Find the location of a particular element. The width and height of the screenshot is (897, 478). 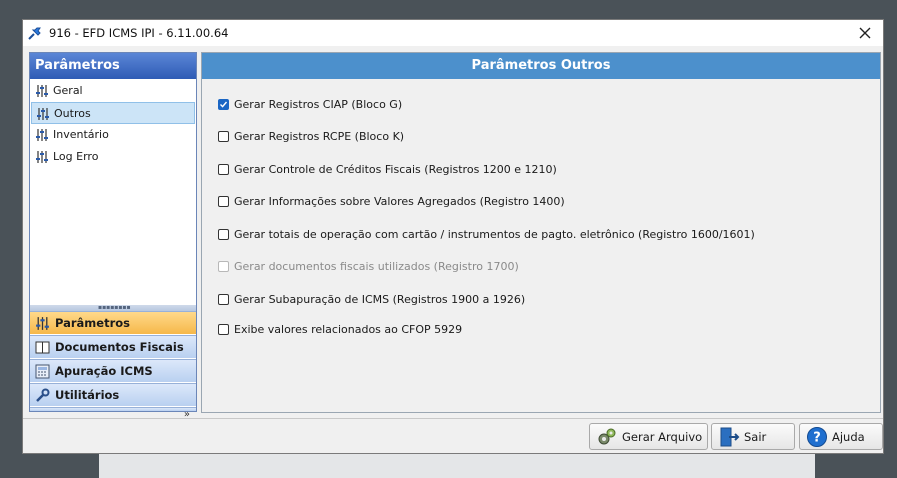

nav-button-apuracao-icms: Apuração ICMS is located at coordinates (113, 370).